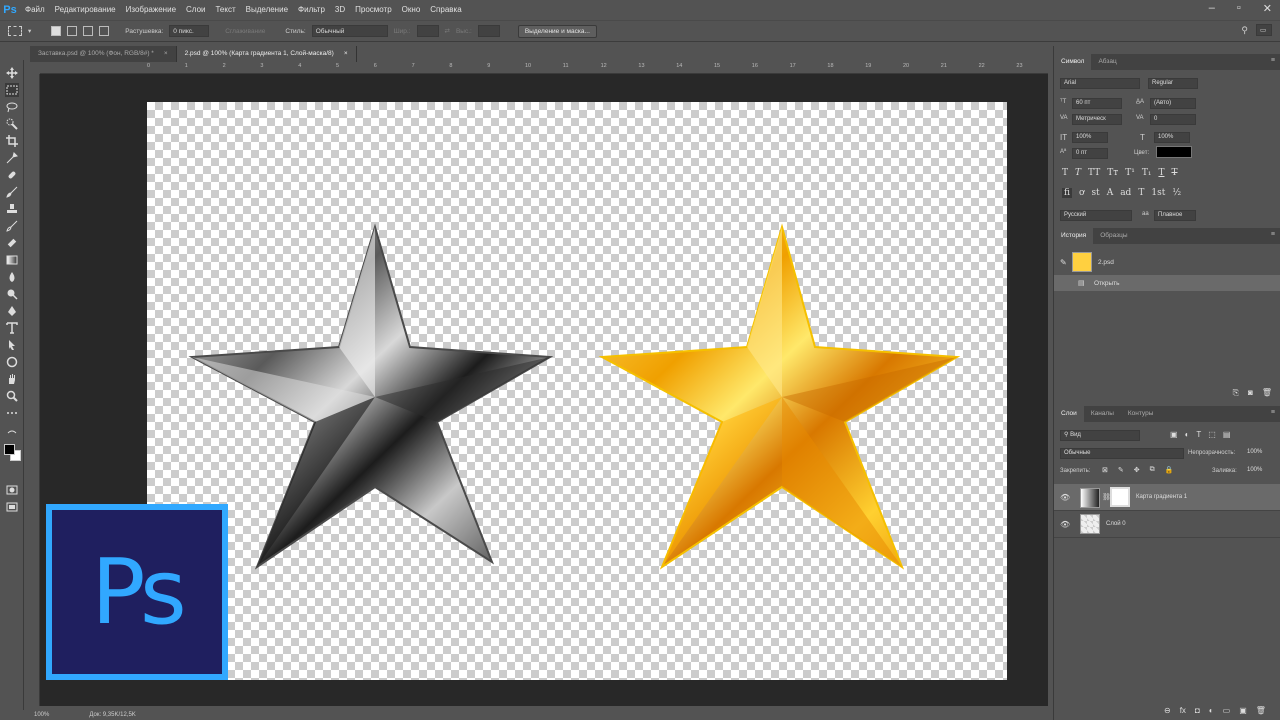 The image size is (1280, 720). Describe the element at coordinates (1073, 62) in the screenshot. I see `tab-character: Символ` at that location.